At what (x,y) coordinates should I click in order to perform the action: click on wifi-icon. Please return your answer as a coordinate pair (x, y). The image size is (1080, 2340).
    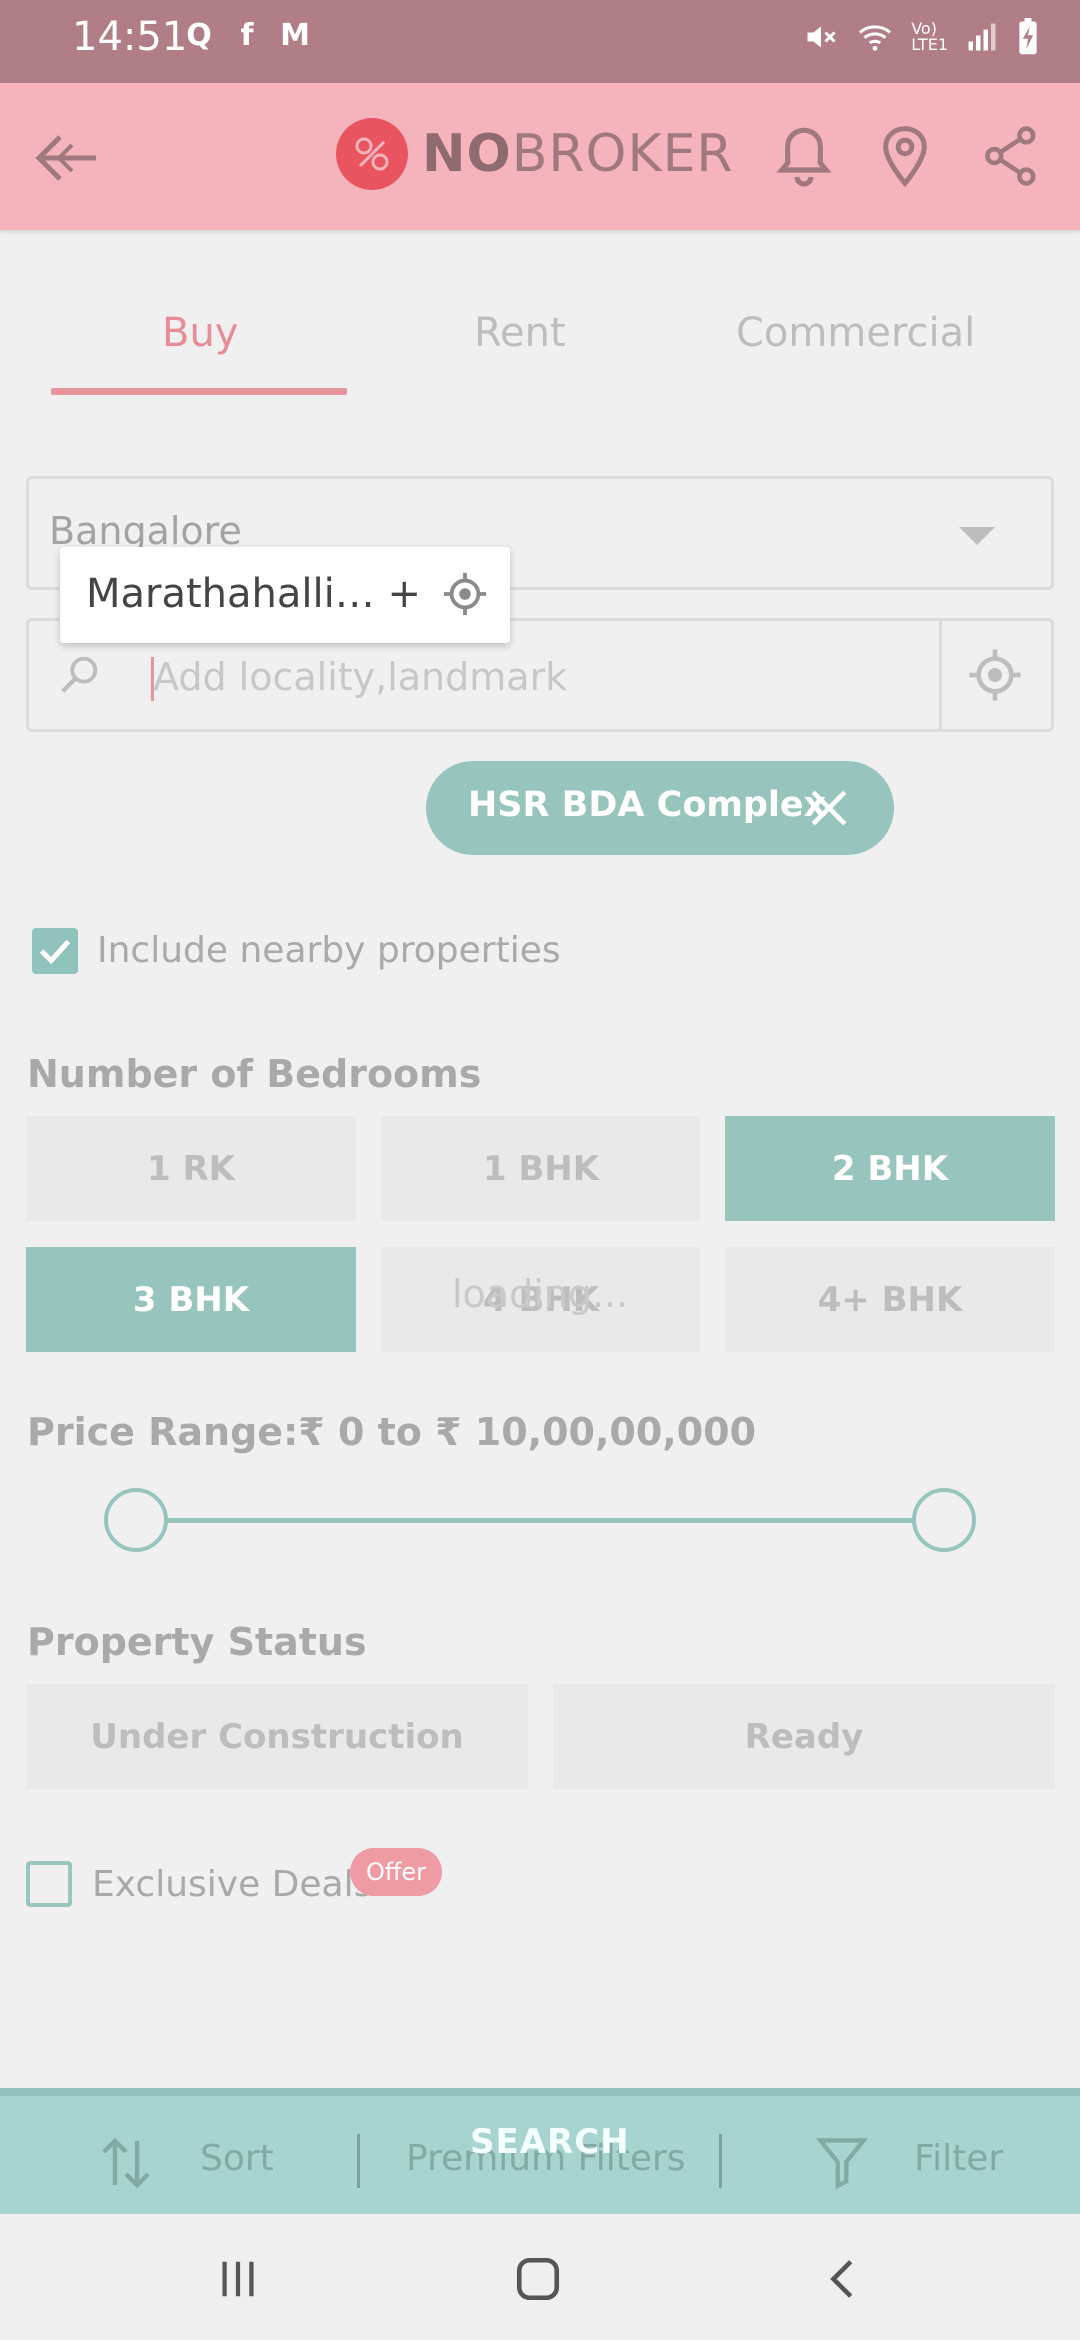
    Looking at the image, I should click on (875, 38).